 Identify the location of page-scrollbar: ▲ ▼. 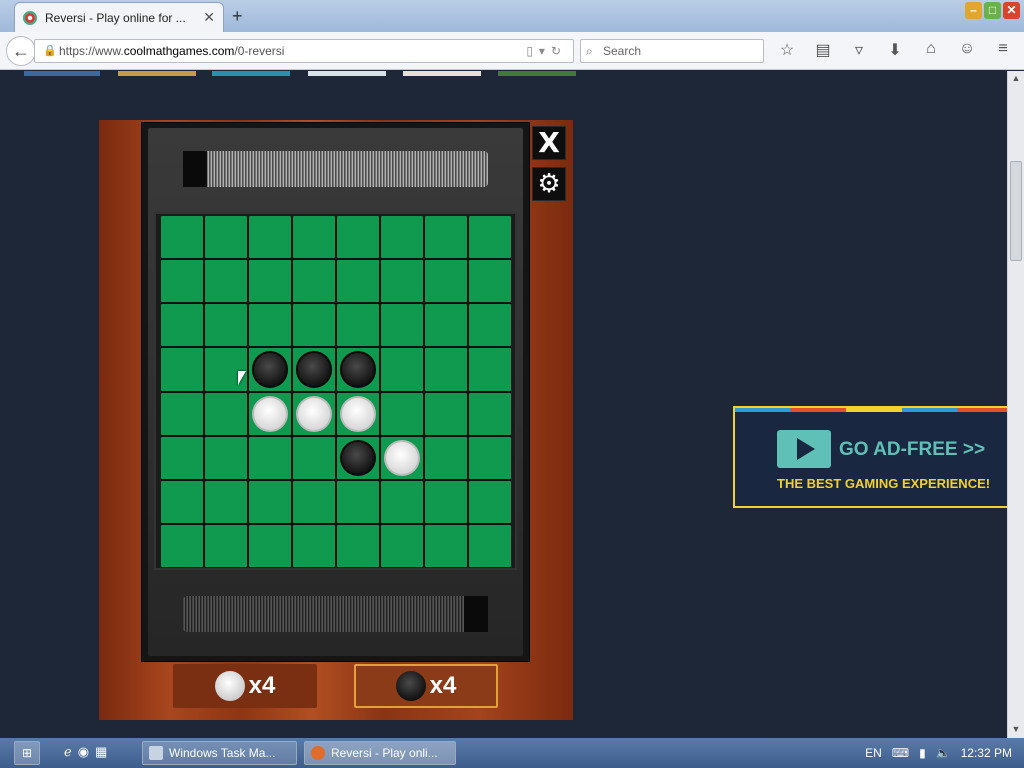
(1015, 404).